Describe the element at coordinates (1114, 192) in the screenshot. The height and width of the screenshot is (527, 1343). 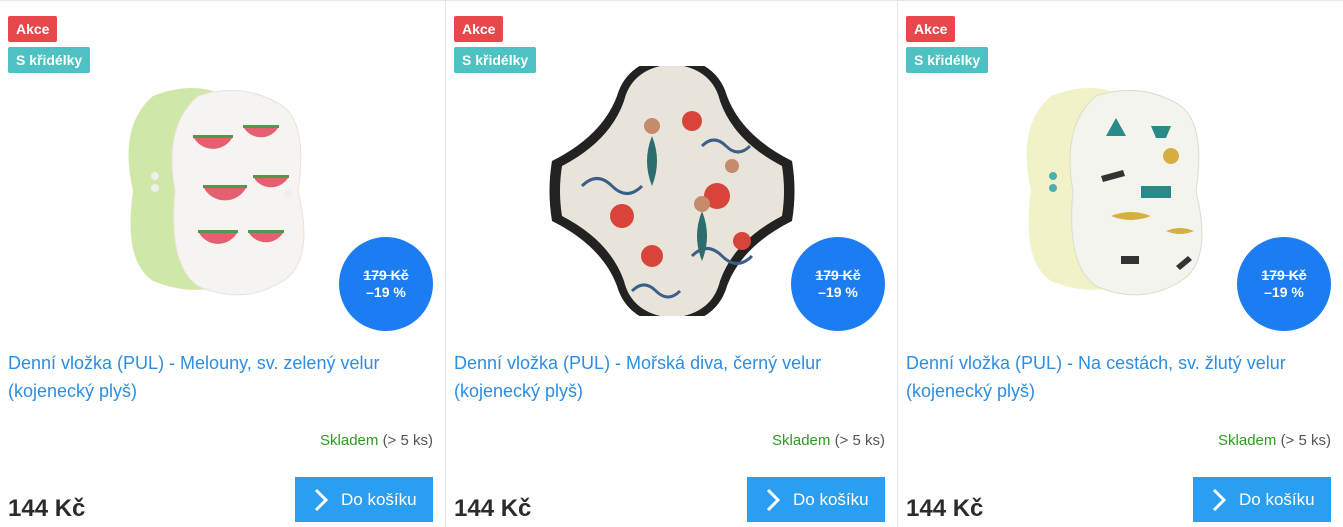
I see `pad-image-na-cestach` at that location.